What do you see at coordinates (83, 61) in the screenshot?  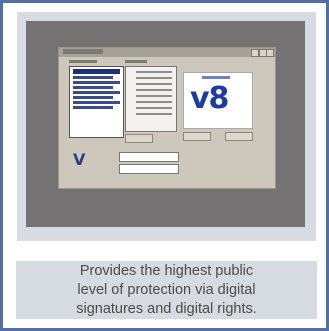 I see `list-label` at bounding box center [83, 61].